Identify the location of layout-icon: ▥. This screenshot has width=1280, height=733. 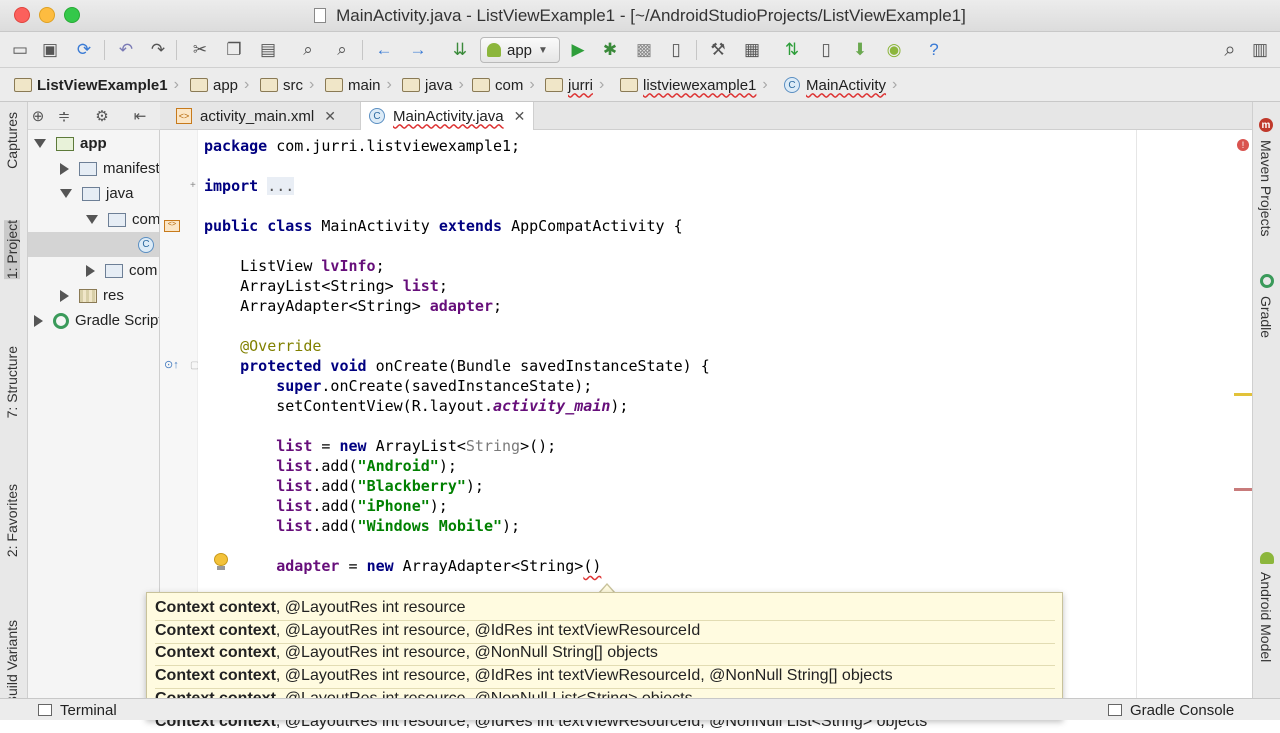
(1260, 50).